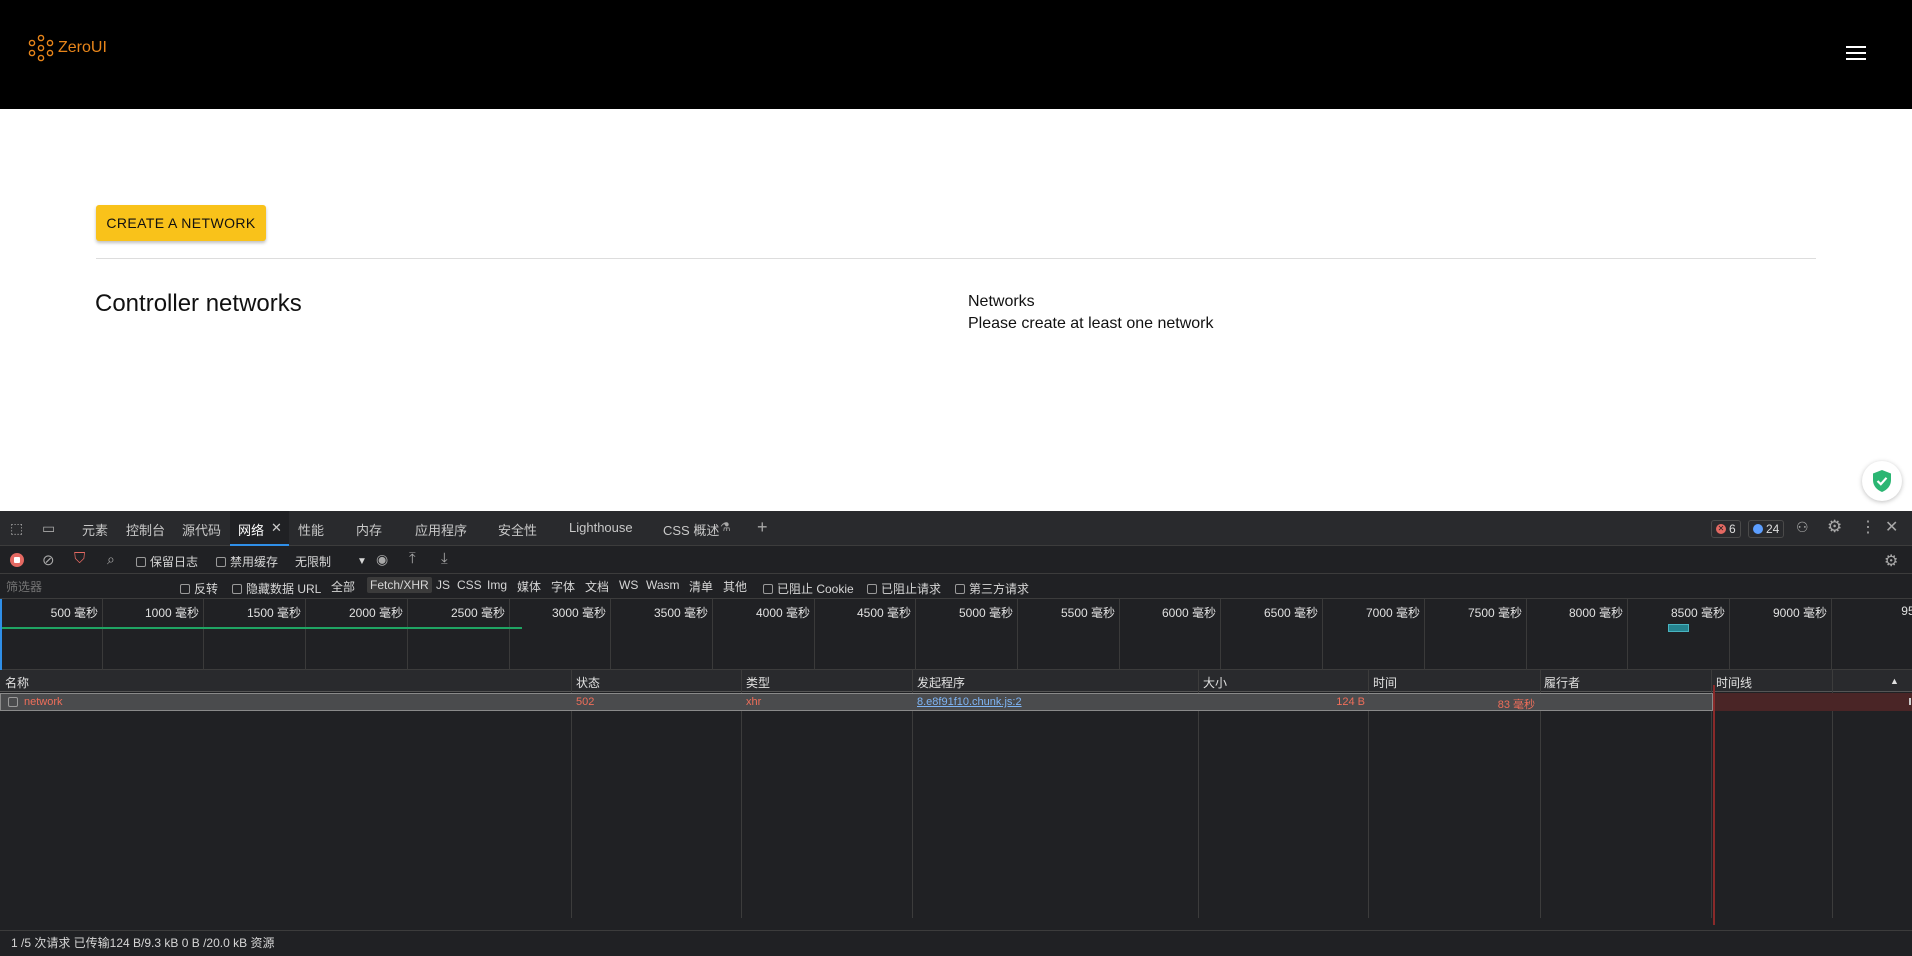  I want to click on col-header-type: 类型, so click(758, 682).